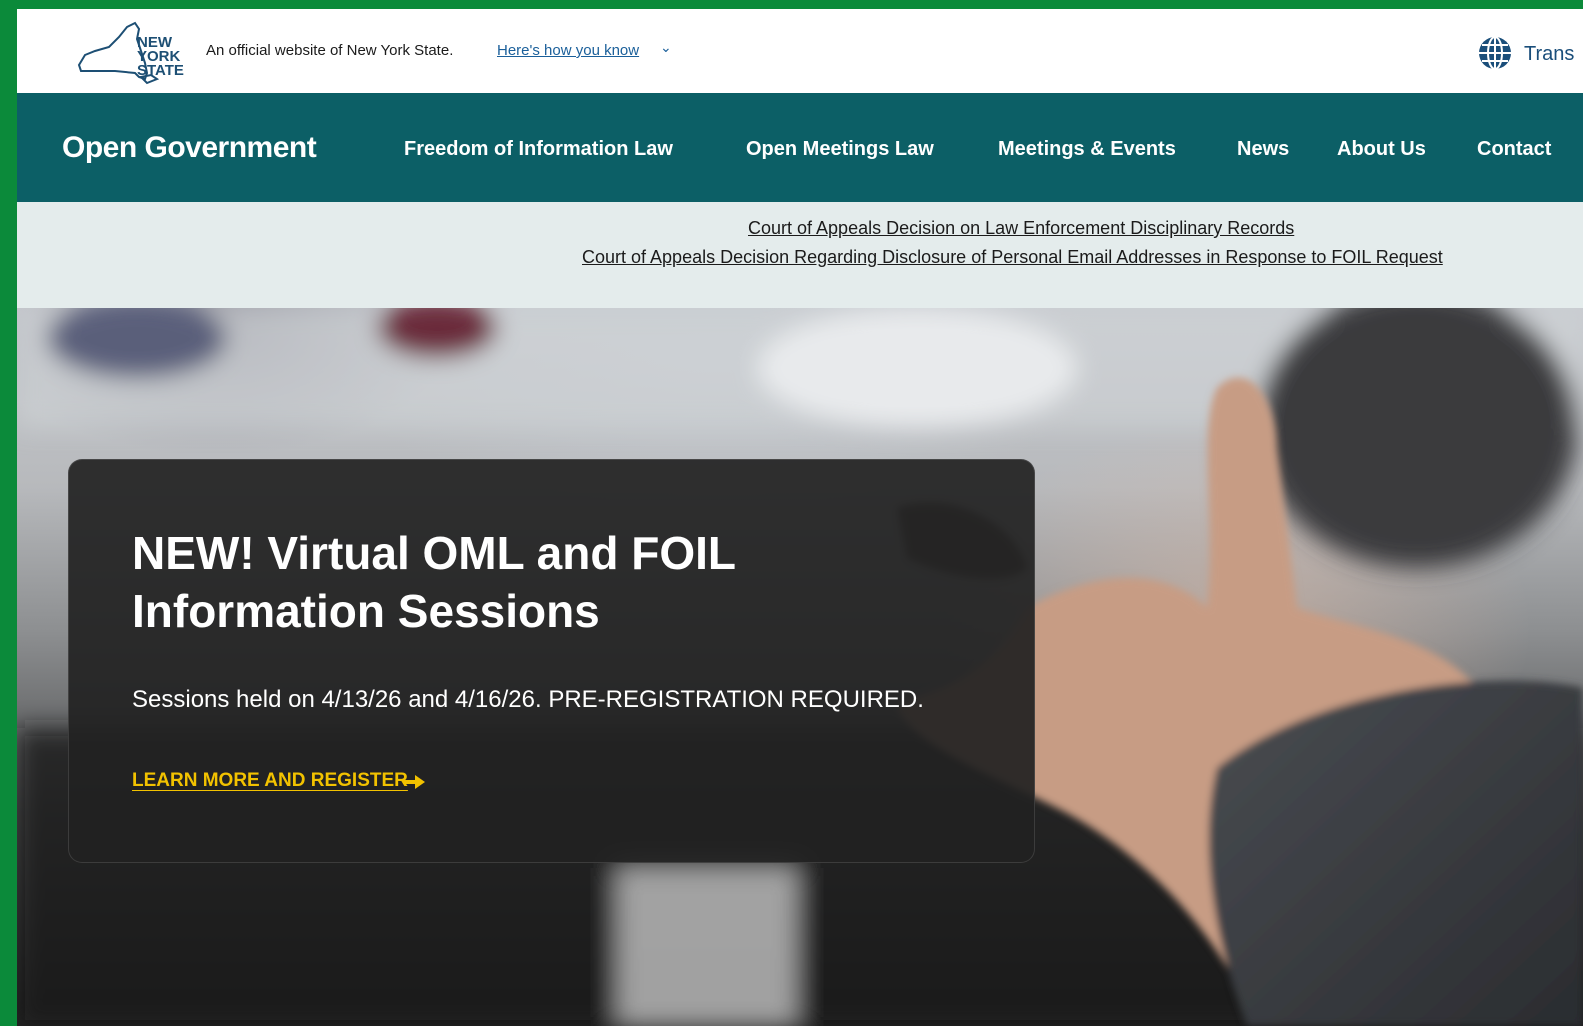  Describe the element at coordinates (1549, 54) in the screenshot. I see `translate-label: Trans` at that location.